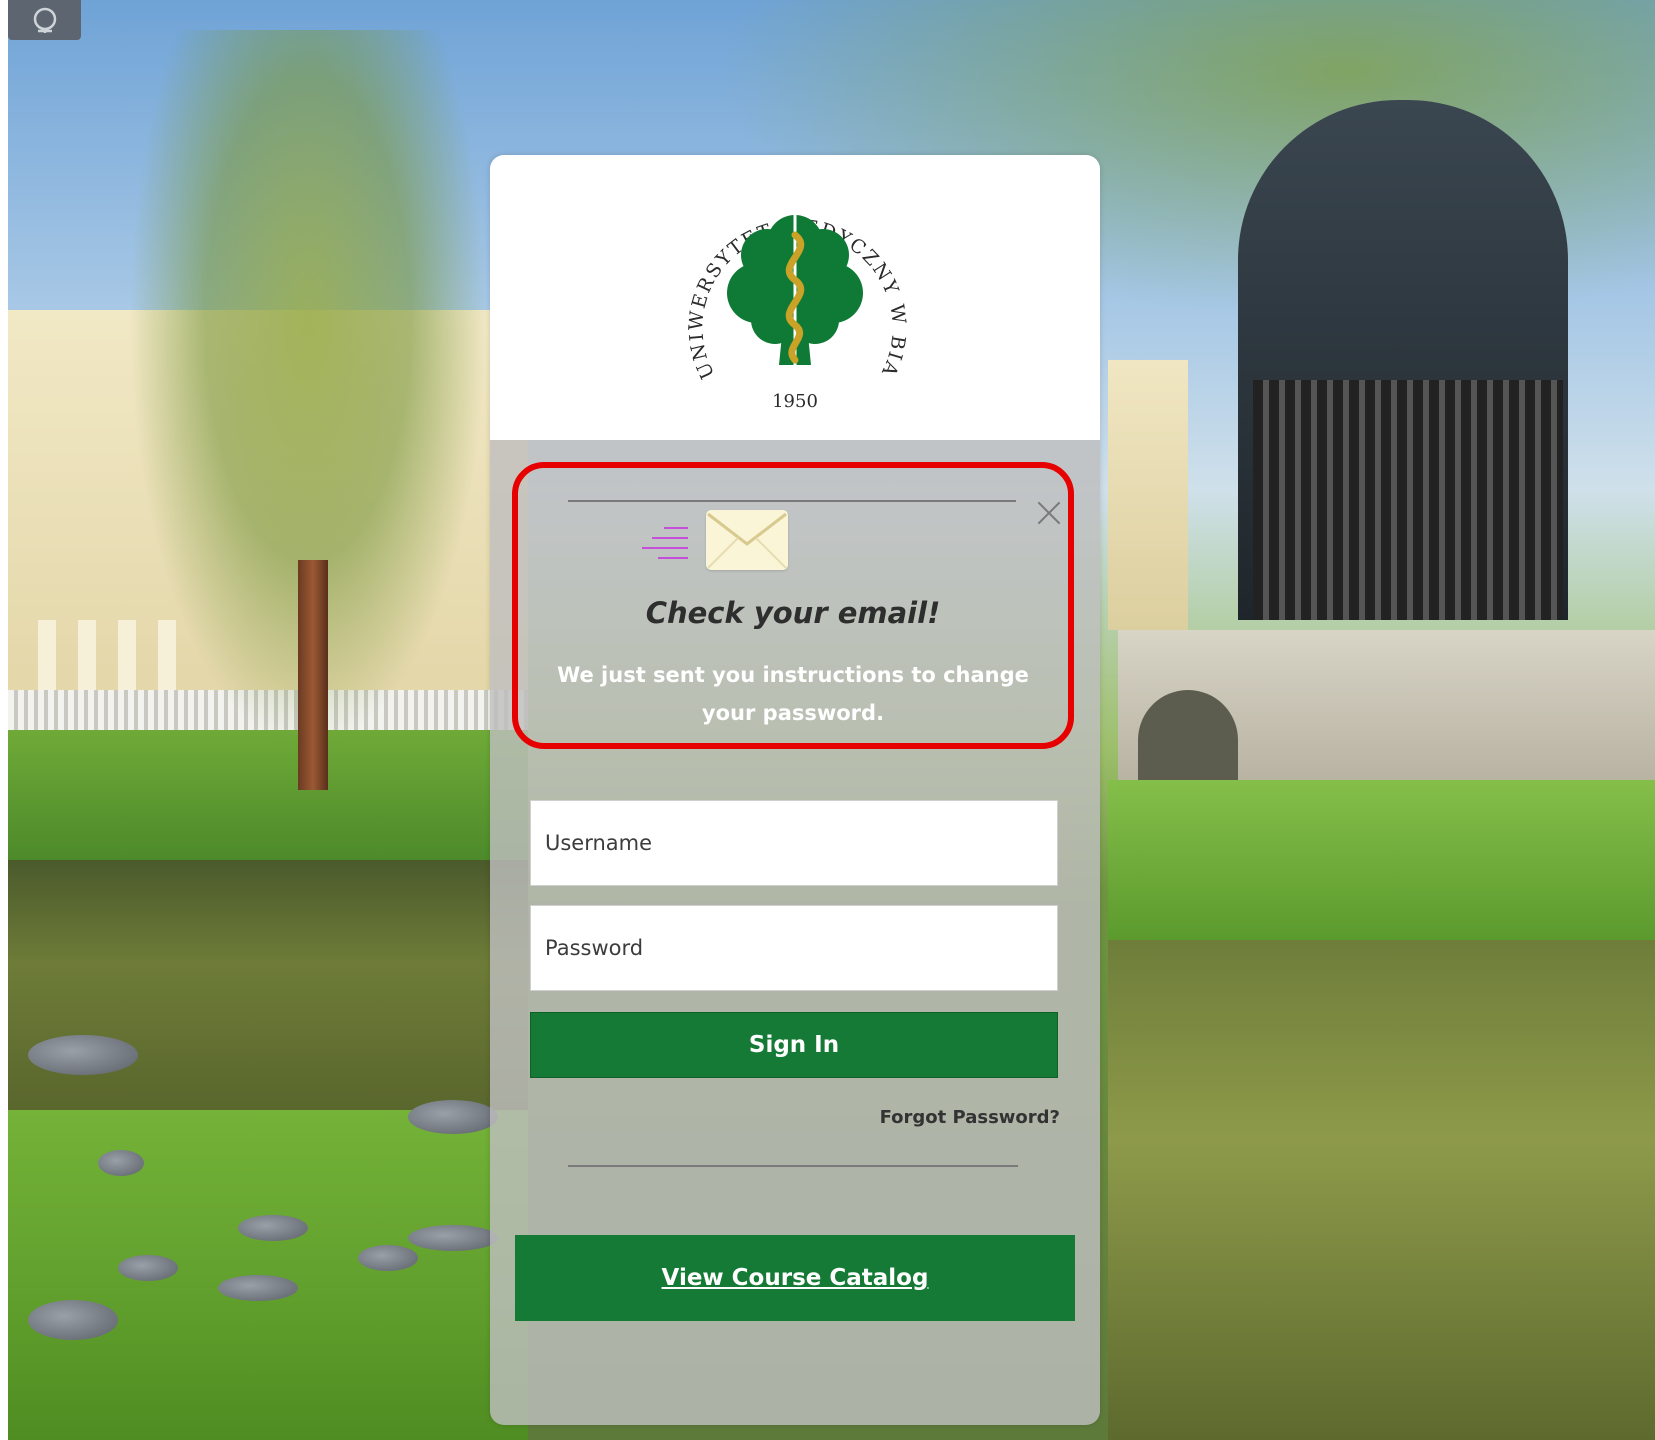  Describe the element at coordinates (795, 401) in the screenshot. I see `logo-year: 1950` at that location.